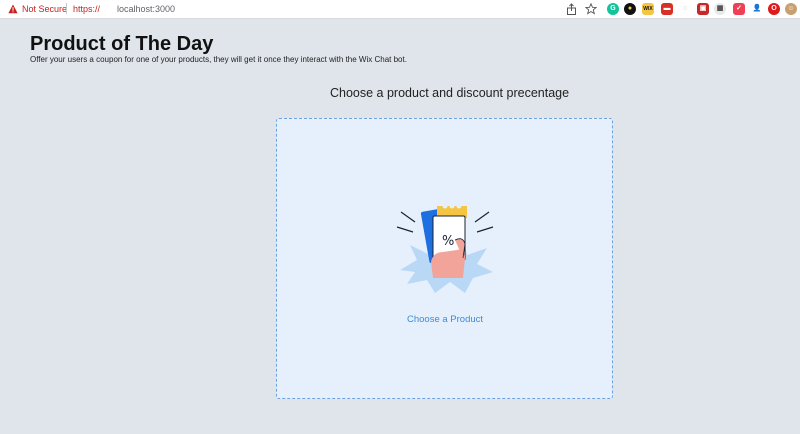 The image size is (800, 434). What do you see at coordinates (720, 9) in the screenshot?
I see `extension-icon: ▦` at bounding box center [720, 9].